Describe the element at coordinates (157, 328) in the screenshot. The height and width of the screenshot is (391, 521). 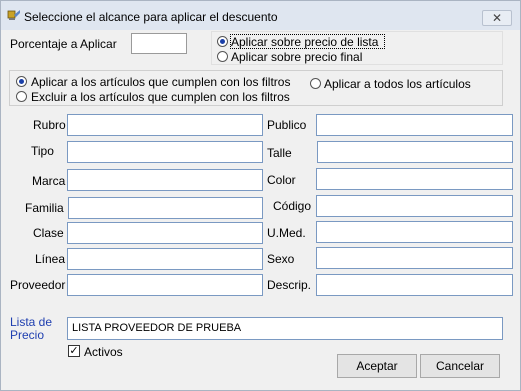
I see `lista-precio-value: LISTA PROVEEDOR DE PRUEBA` at that location.